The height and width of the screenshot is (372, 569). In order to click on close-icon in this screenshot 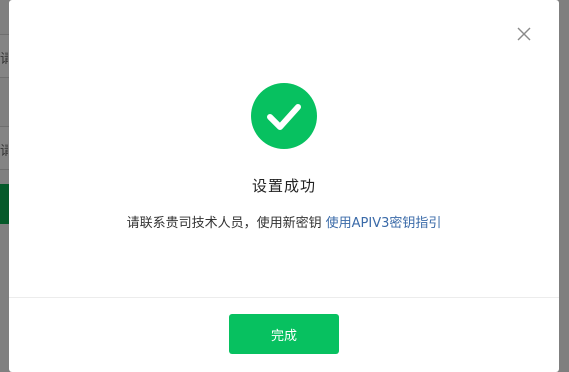, I will do `click(524, 34)`.